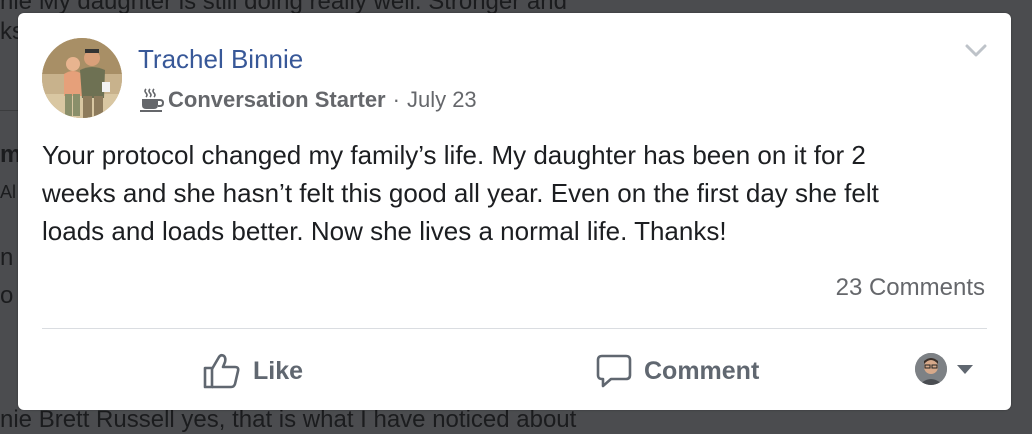  I want to click on background-feed-fragment: n, so click(7, 257).